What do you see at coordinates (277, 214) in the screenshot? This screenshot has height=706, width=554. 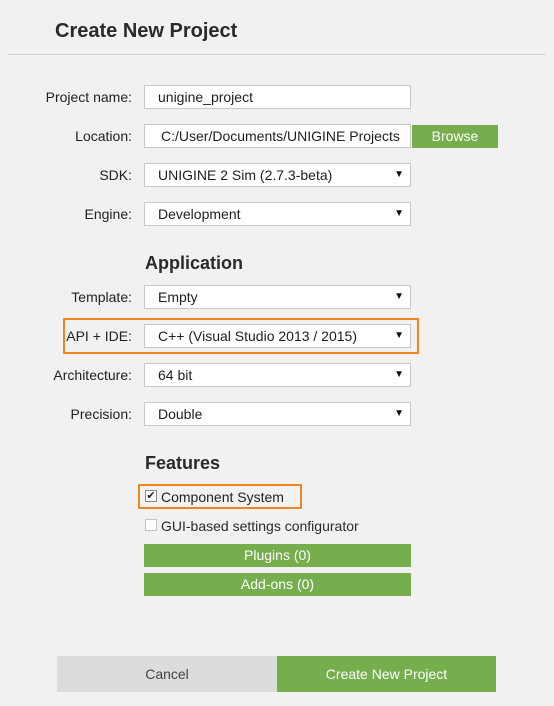 I see `engine-select: Development ▼` at bounding box center [277, 214].